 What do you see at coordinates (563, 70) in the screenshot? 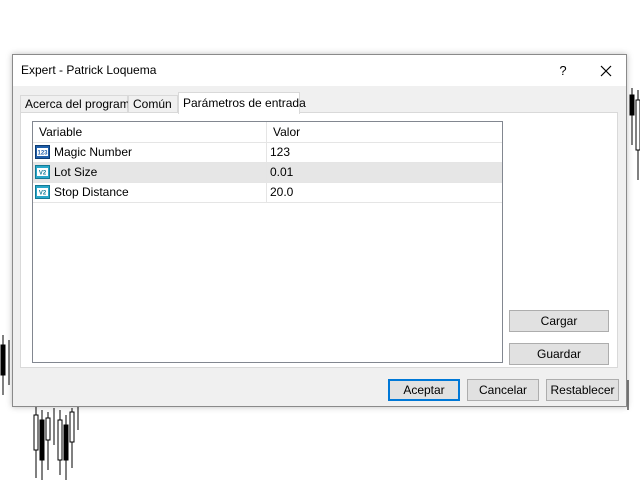
I see `help-button: ?` at bounding box center [563, 70].